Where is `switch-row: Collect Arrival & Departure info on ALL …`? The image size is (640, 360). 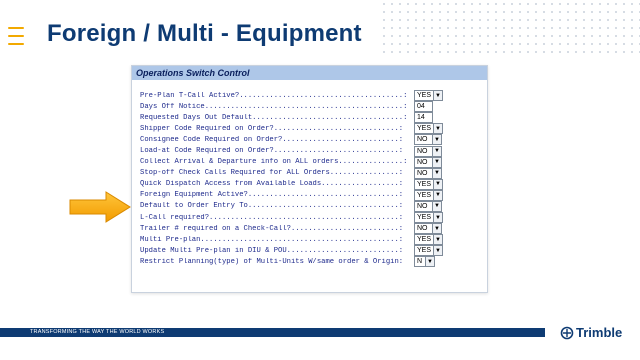 switch-row: Collect Arrival & Departure info on ALL … is located at coordinates (291, 162).